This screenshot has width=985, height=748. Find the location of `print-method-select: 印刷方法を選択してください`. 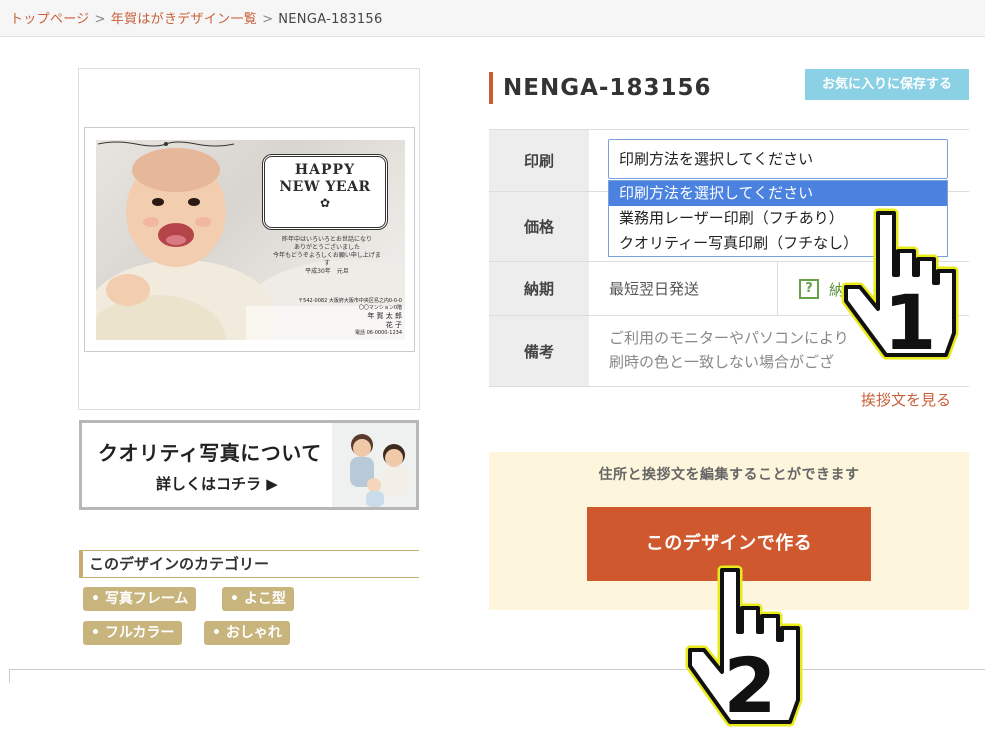

print-method-select: 印刷方法を選択してください is located at coordinates (778, 159).